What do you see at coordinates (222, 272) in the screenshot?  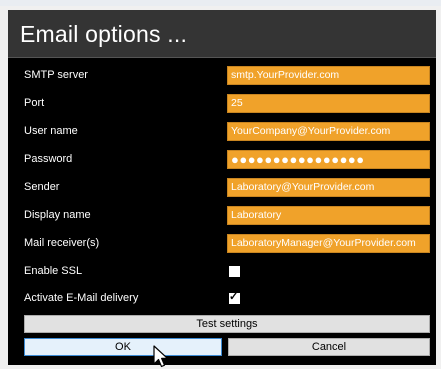 I see `enable-ssl-row: Enable SSL` at bounding box center [222, 272].